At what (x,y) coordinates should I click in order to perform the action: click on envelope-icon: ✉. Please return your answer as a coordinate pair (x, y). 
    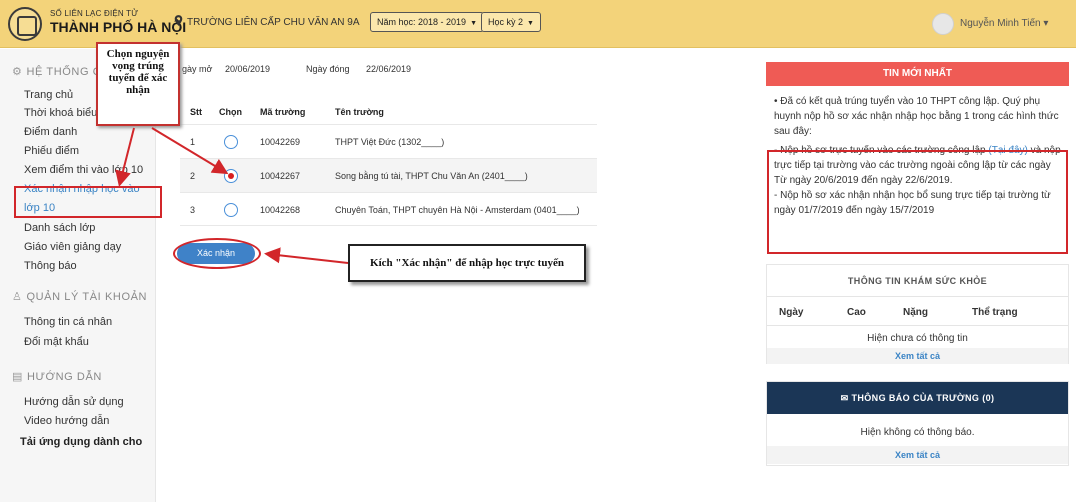
    Looking at the image, I should click on (844, 398).